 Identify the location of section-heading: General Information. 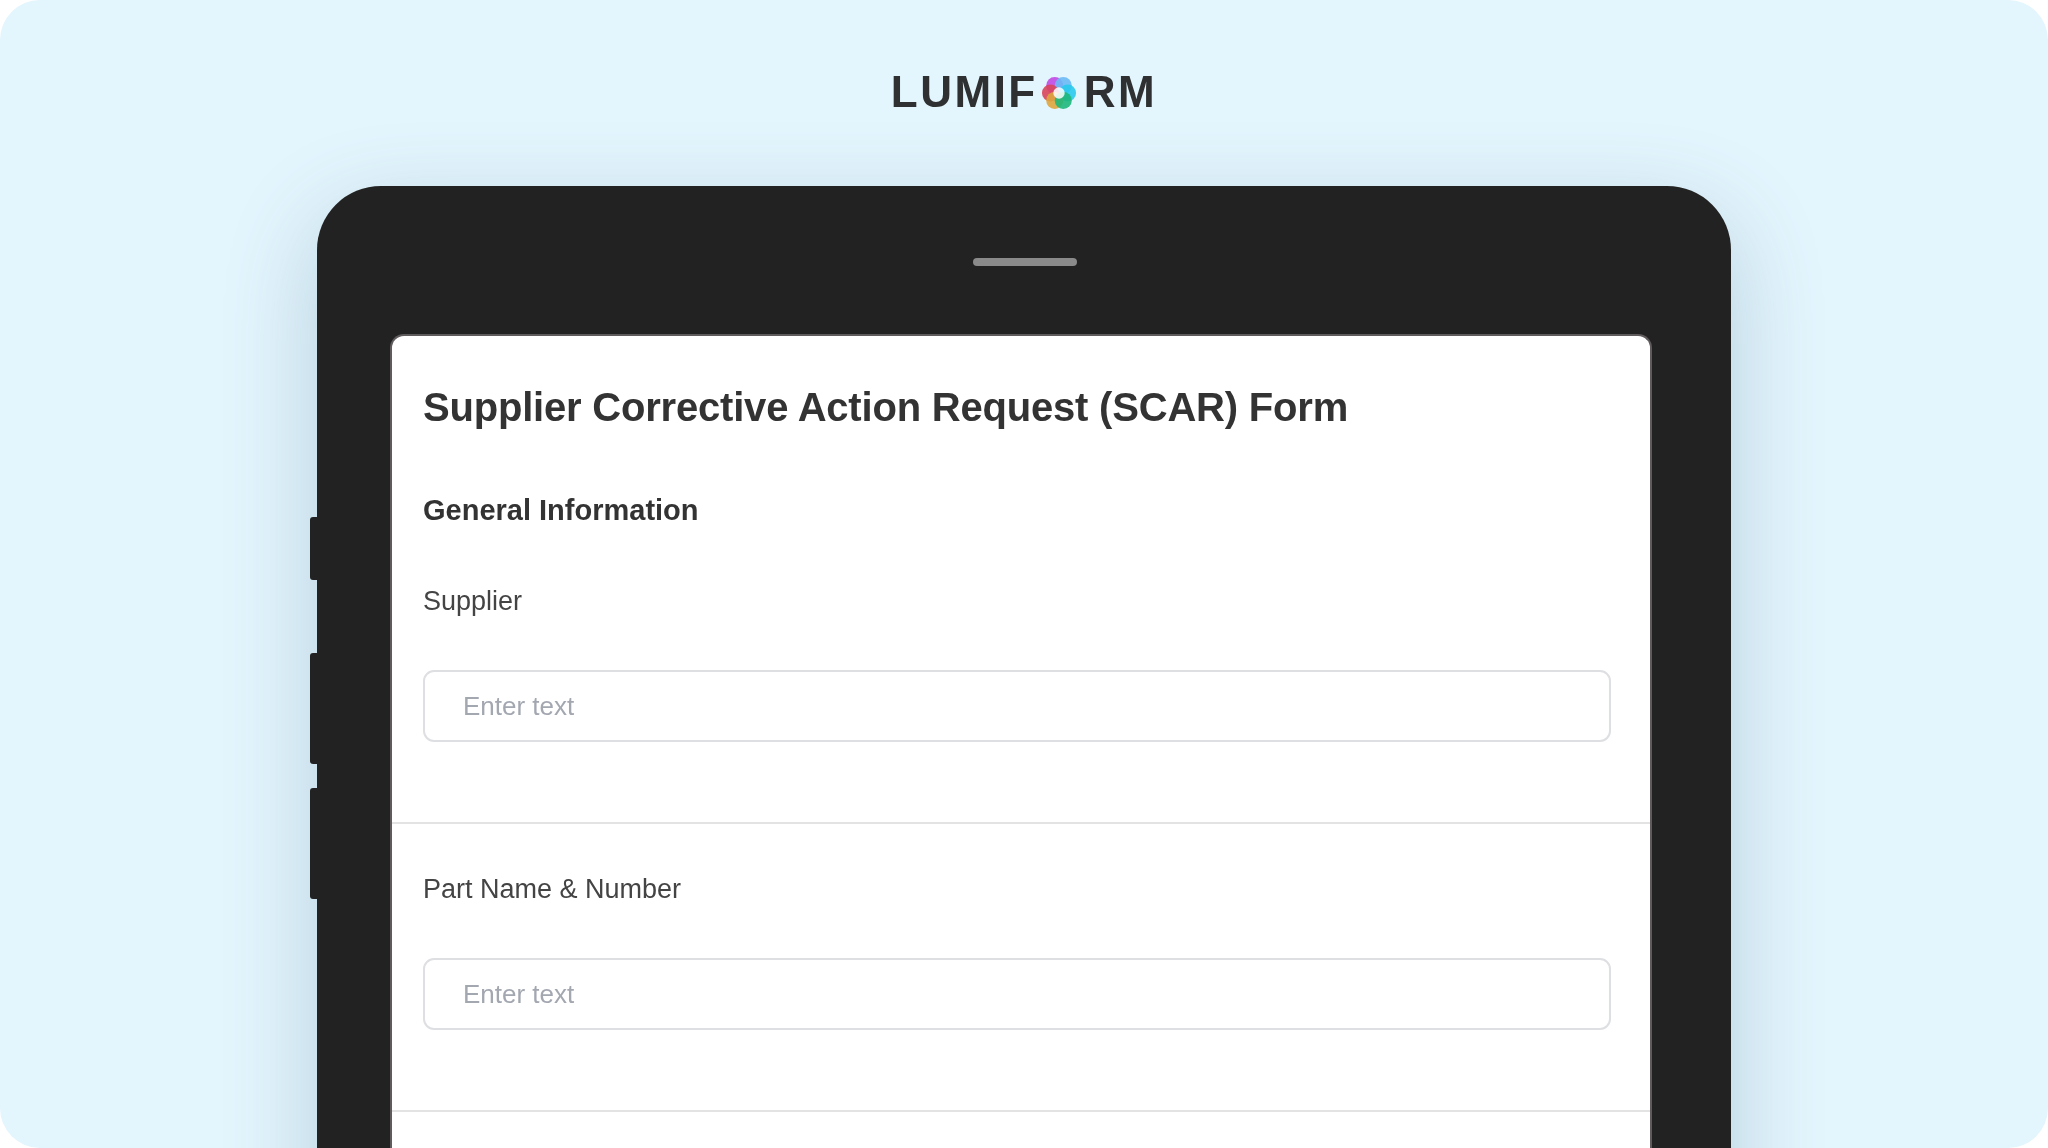
(561, 510).